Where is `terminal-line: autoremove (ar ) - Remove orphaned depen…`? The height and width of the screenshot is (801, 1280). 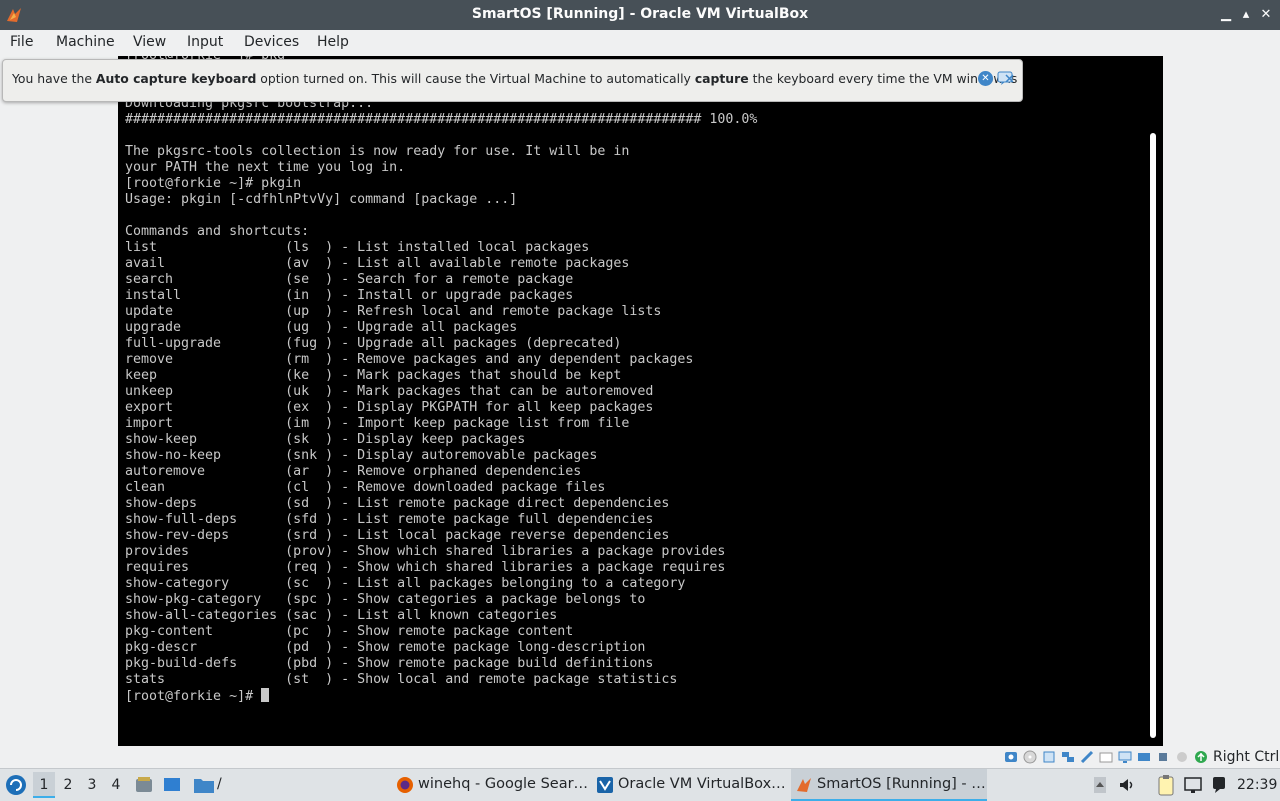
terminal-line: autoremove (ar ) - Remove orphaned depen… is located at coordinates (353, 471).